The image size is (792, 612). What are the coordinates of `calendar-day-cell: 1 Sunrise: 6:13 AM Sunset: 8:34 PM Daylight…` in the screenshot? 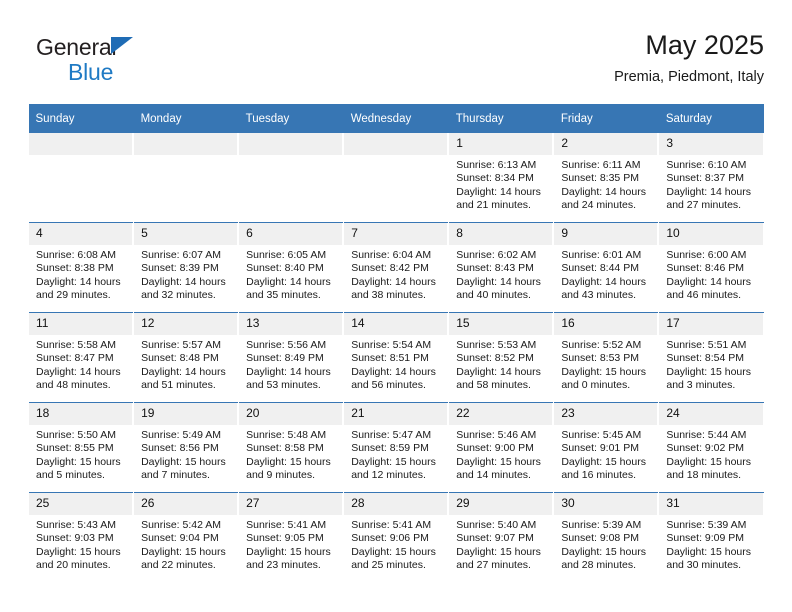 It's located at (501, 178).